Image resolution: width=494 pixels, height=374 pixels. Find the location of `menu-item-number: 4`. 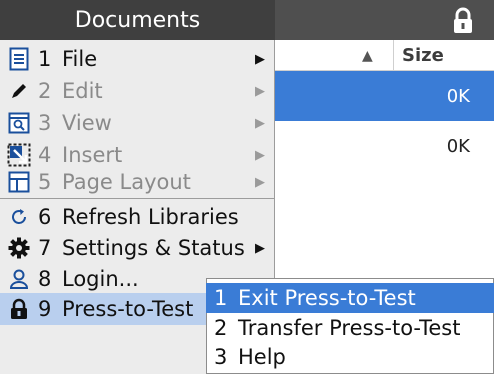

menu-item-number: 4 is located at coordinates (45, 155).